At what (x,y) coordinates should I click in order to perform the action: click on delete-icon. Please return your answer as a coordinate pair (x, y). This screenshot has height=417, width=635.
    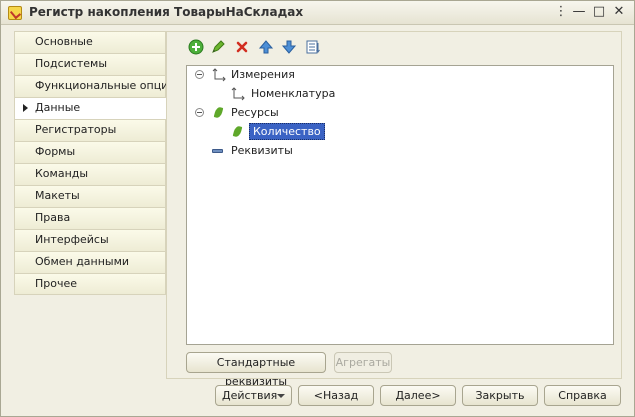
    Looking at the image, I should click on (243, 48).